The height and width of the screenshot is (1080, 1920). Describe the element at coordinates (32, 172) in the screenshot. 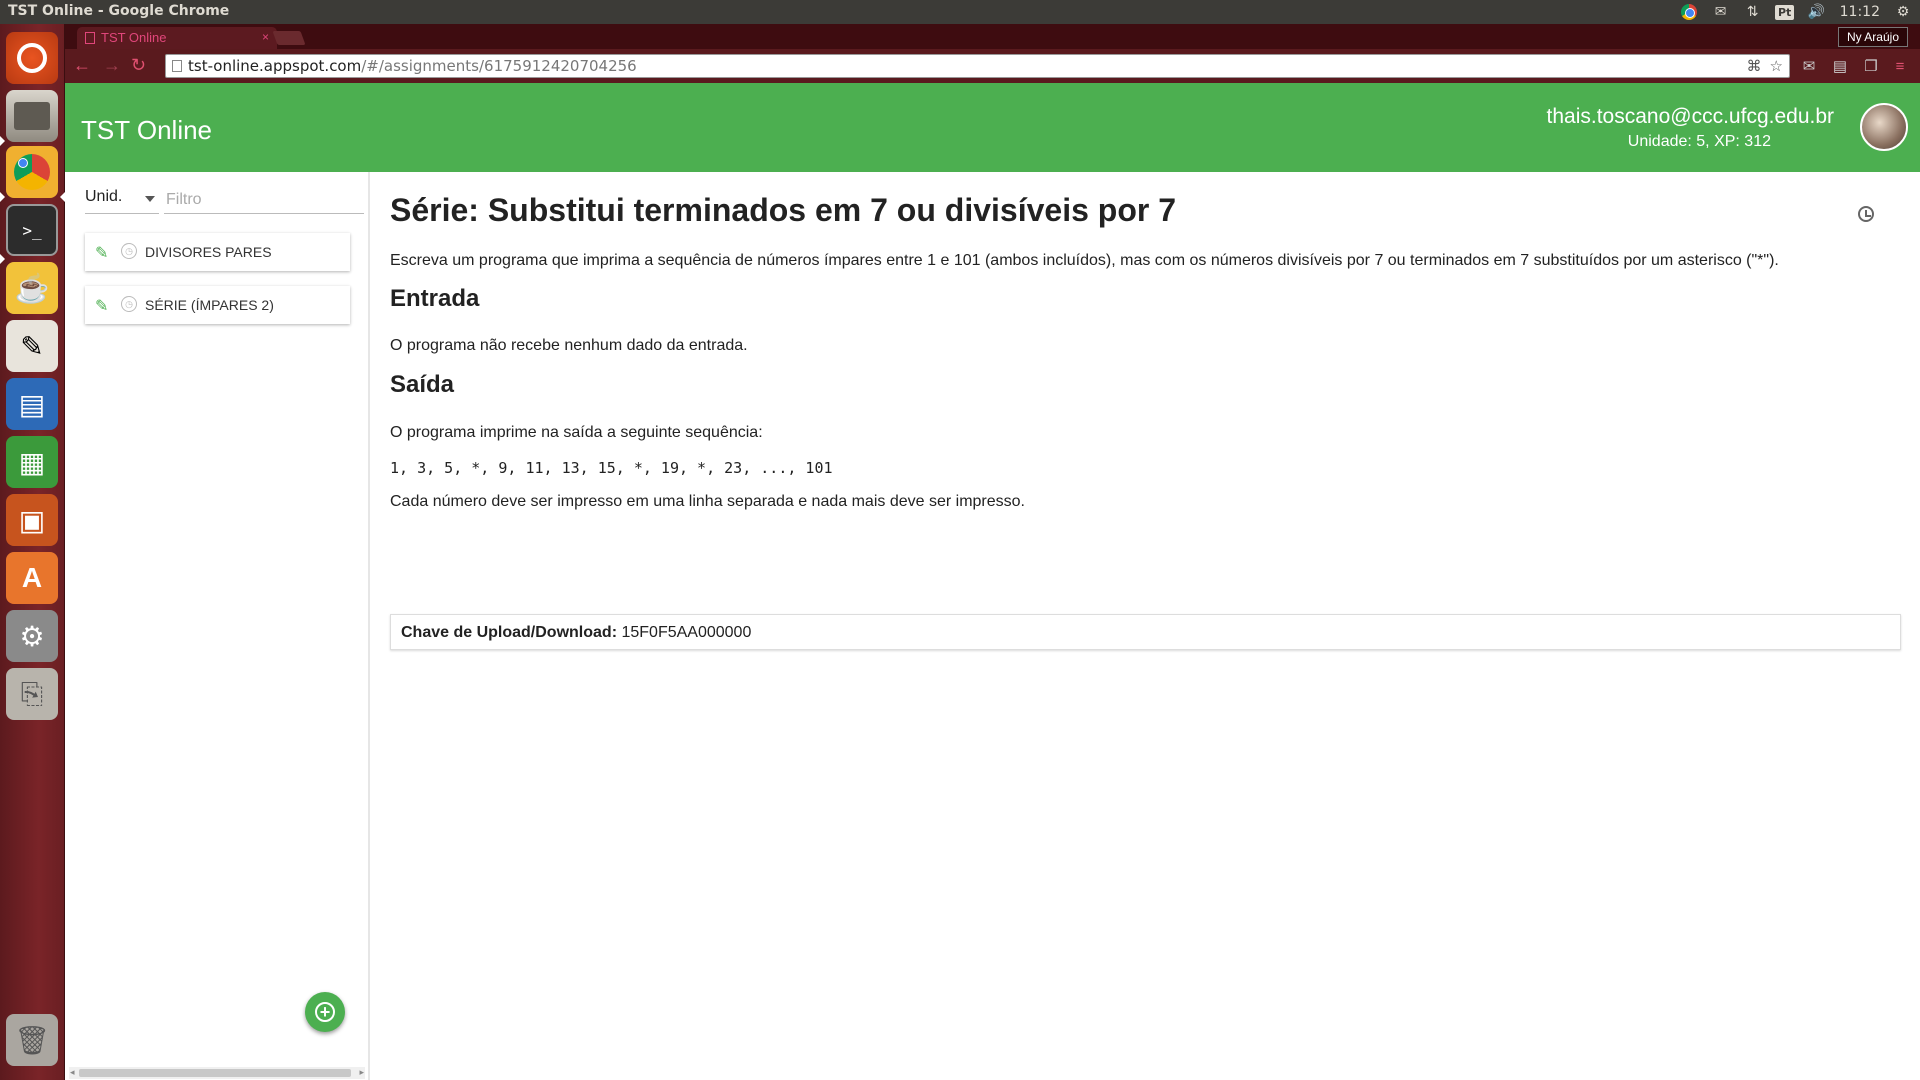

I see `chrome-icon` at that location.